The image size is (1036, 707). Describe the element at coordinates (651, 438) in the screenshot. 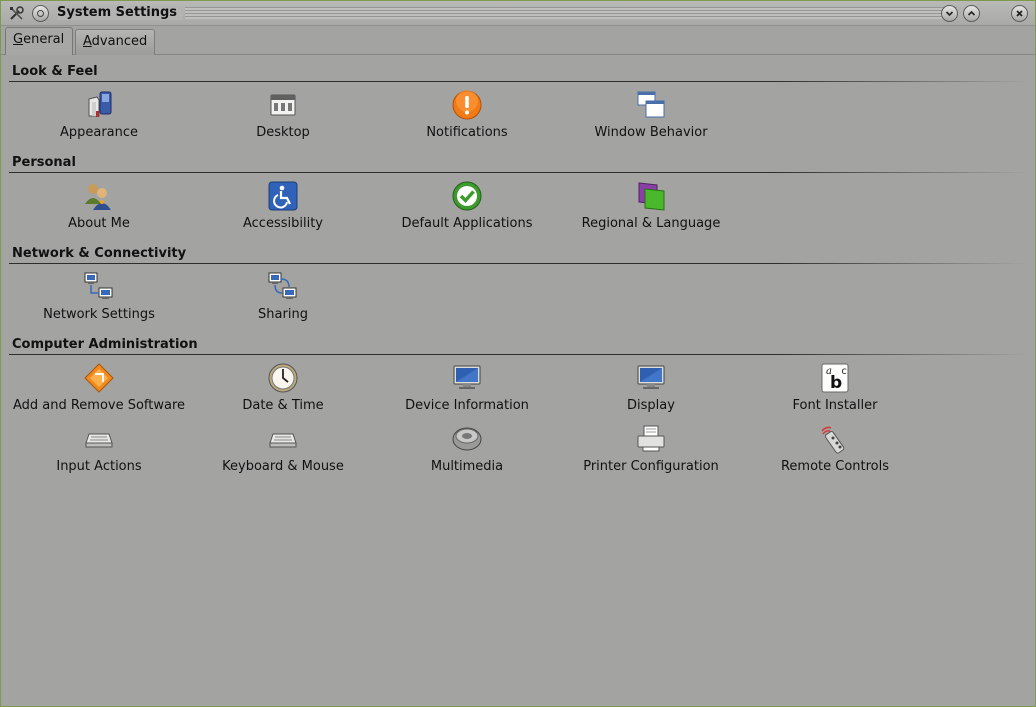

I see `printer-icon` at that location.